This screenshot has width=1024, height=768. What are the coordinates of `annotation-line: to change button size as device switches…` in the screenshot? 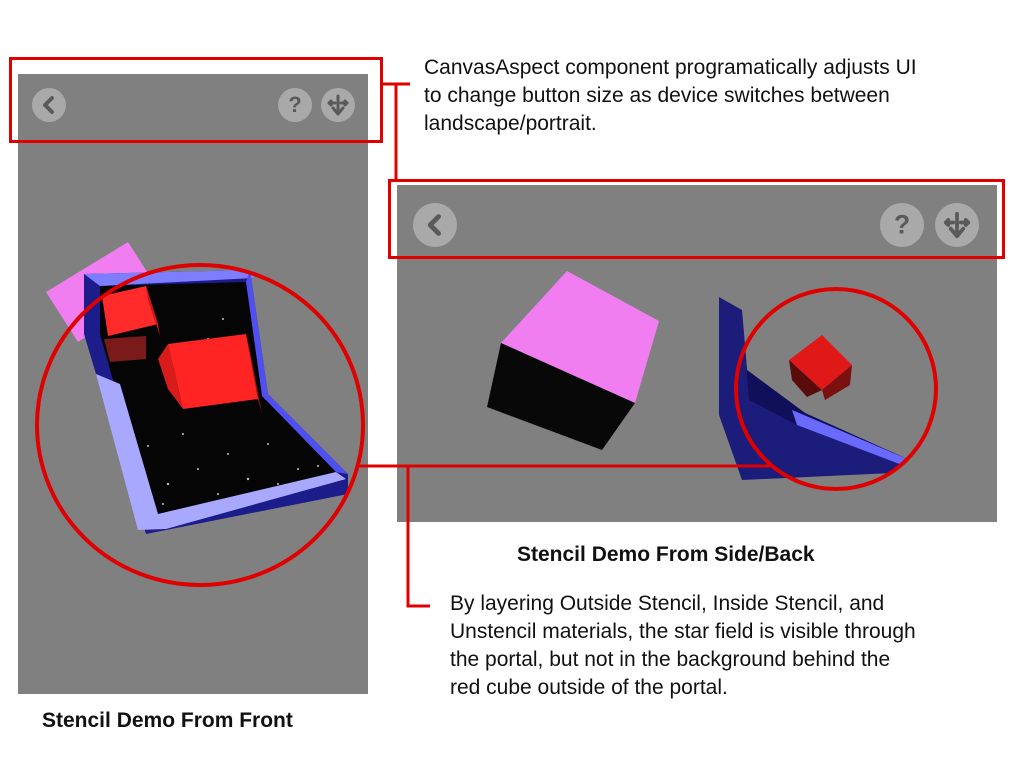 It's located at (657, 95).